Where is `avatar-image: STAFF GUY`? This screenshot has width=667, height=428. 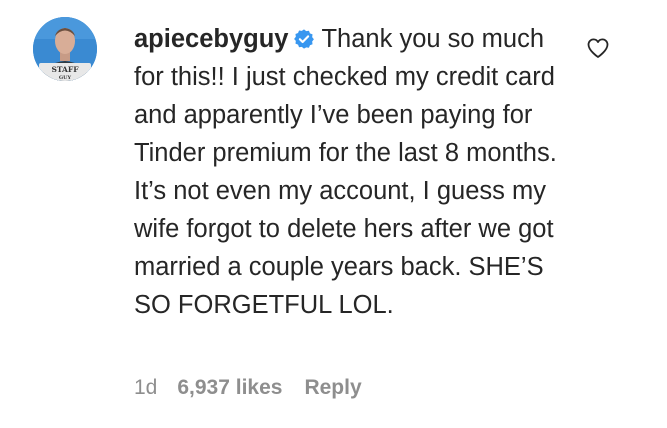
avatar-image: STAFF GUY is located at coordinates (65, 49).